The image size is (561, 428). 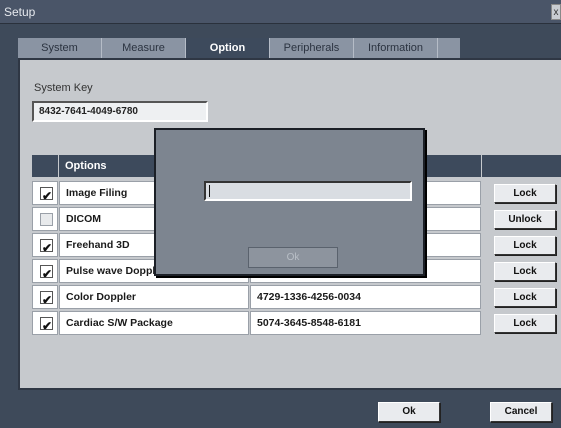 I want to click on checkbox-color-doppler, so click(x=46, y=300).